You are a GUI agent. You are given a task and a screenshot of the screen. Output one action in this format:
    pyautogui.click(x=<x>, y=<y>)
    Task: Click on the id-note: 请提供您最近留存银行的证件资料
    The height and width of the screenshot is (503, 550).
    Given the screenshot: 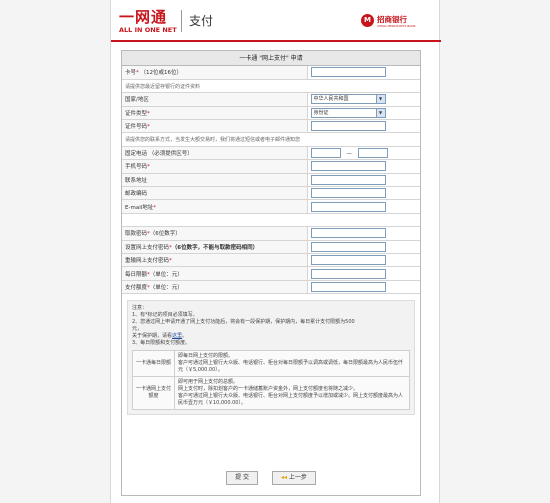 What is the action you would take?
    pyautogui.click(x=271, y=86)
    